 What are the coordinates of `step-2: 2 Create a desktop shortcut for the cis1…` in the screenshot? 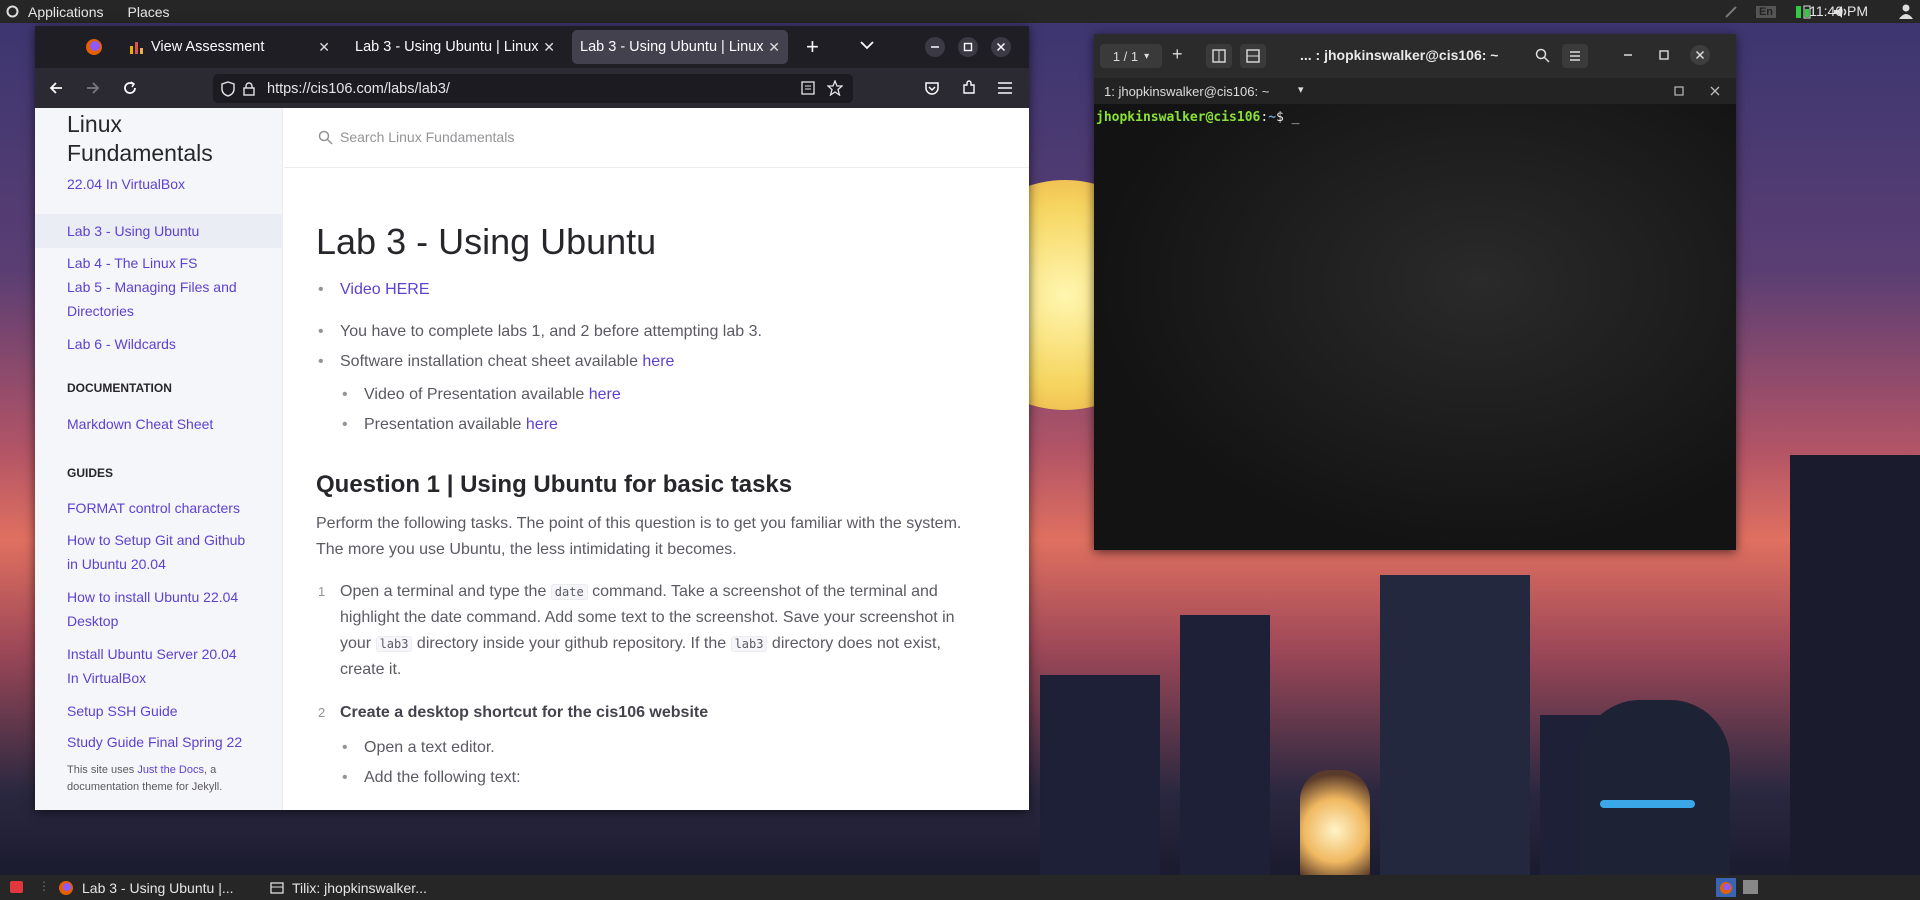 It's located at (649, 713).